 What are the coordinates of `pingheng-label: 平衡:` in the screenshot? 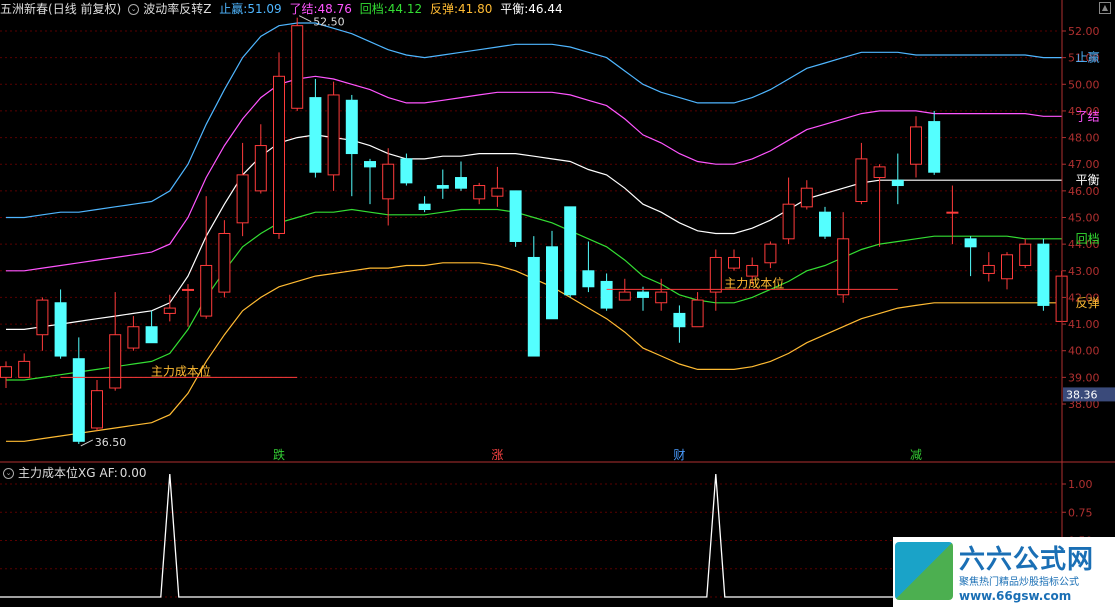 It's located at (514, 9).